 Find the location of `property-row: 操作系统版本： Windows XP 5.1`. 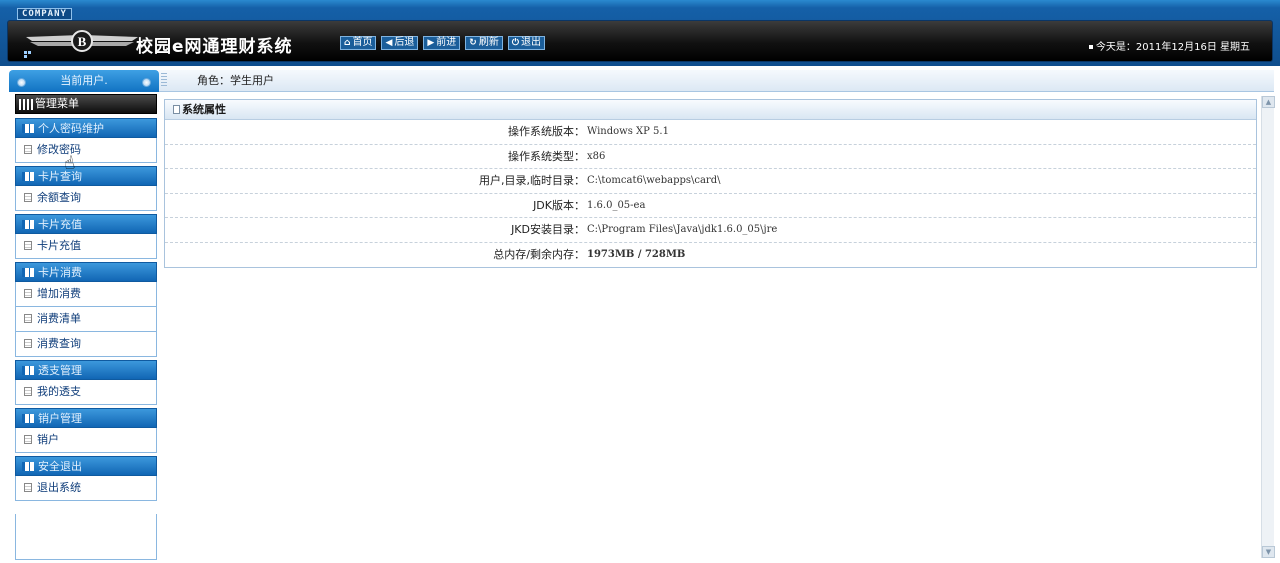

property-row: 操作系统版本： Windows XP 5.1 is located at coordinates (710, 132).